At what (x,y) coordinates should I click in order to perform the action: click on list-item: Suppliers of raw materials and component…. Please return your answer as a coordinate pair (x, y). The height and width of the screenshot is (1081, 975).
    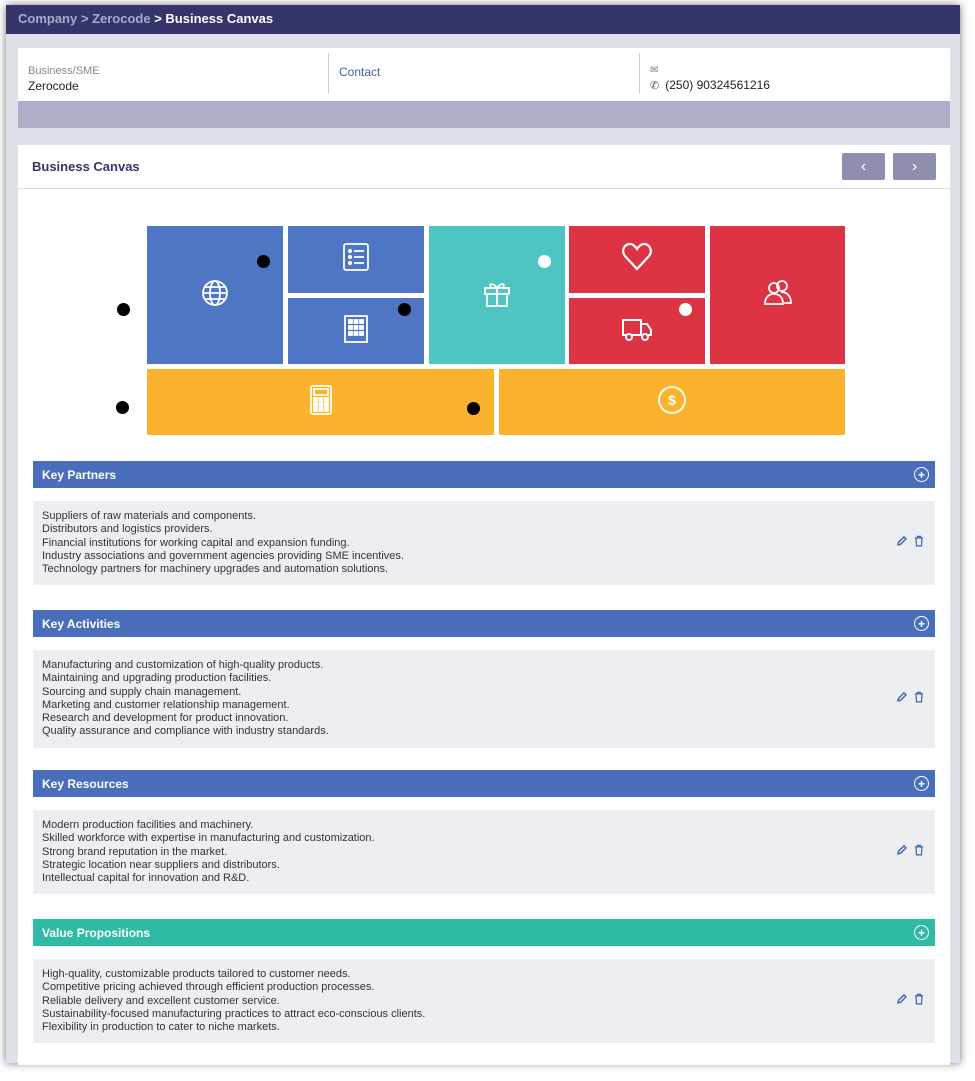
    Looking at the image, I should click on (149, 516).